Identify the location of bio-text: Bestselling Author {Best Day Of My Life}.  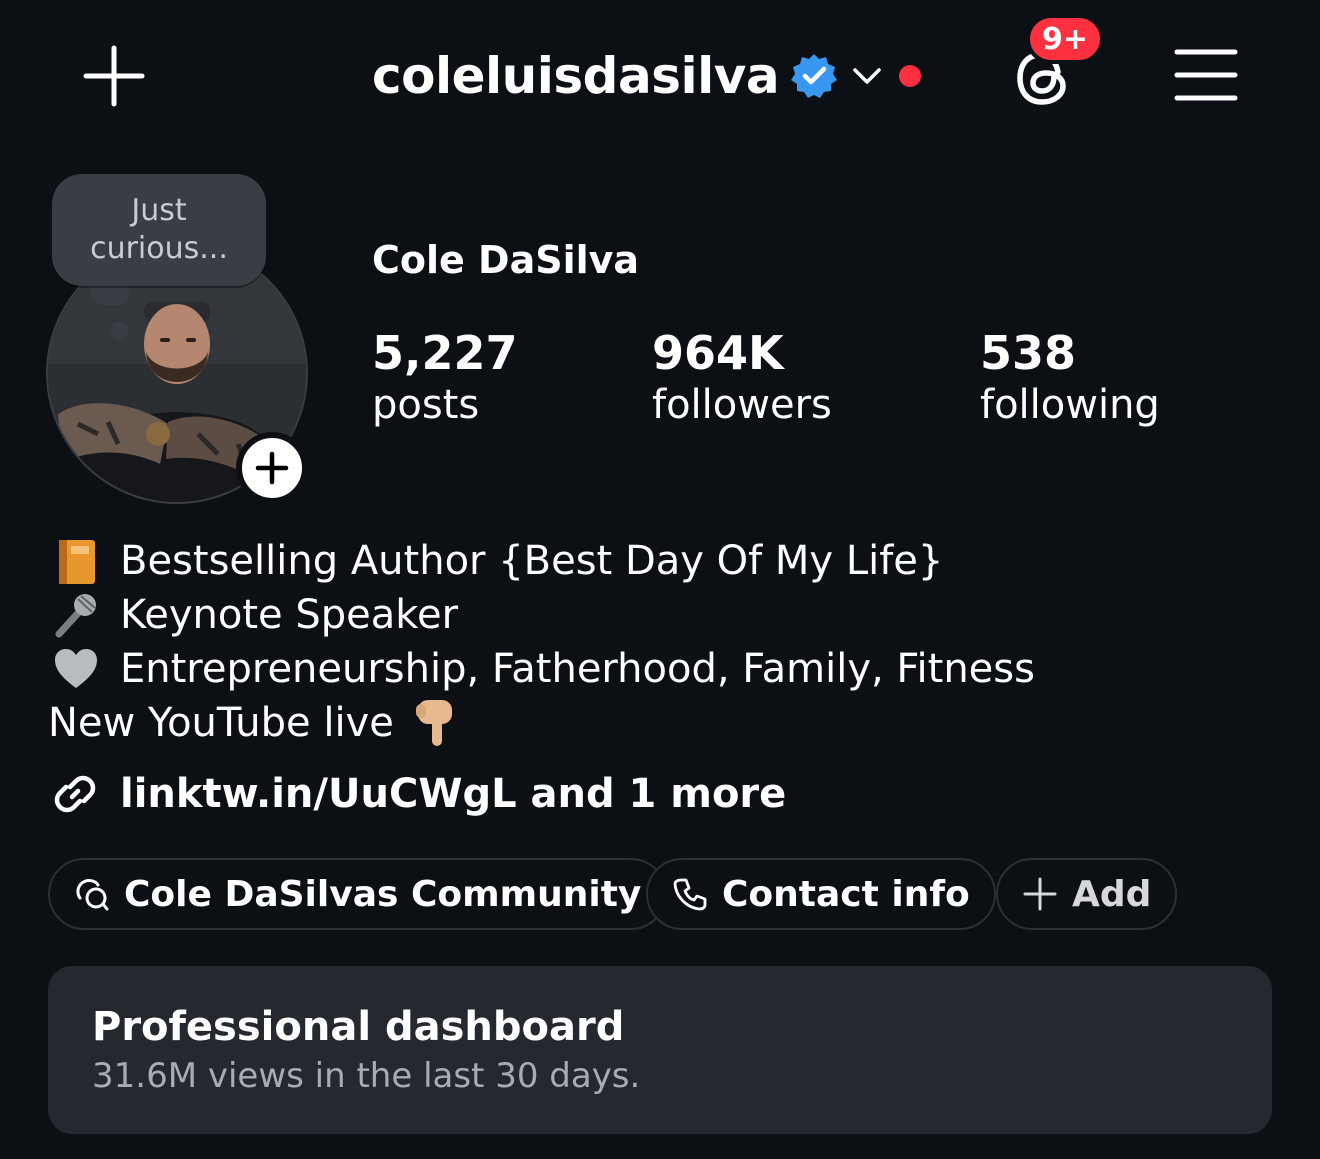
(532, 561).